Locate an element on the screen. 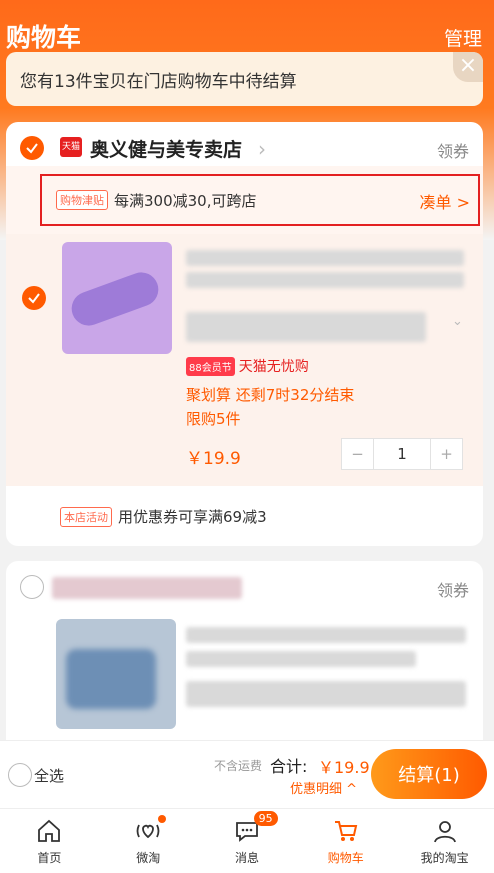  promo-tag: 购物津贴 is located at coordinates (82, 200).